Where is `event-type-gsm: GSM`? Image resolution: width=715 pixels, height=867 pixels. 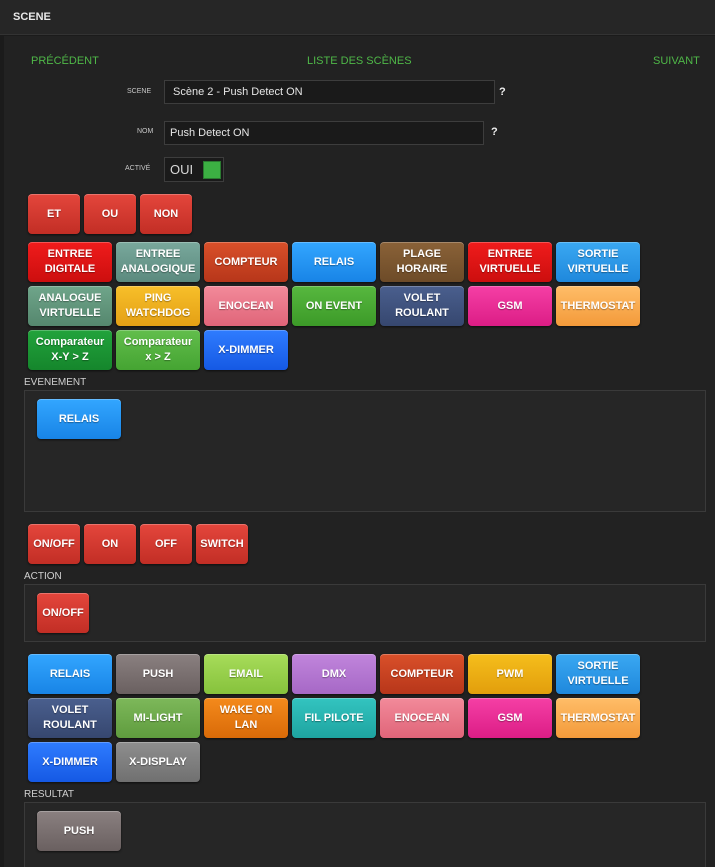
event-type-gsm: GSM is located at coordinates (510, 306).